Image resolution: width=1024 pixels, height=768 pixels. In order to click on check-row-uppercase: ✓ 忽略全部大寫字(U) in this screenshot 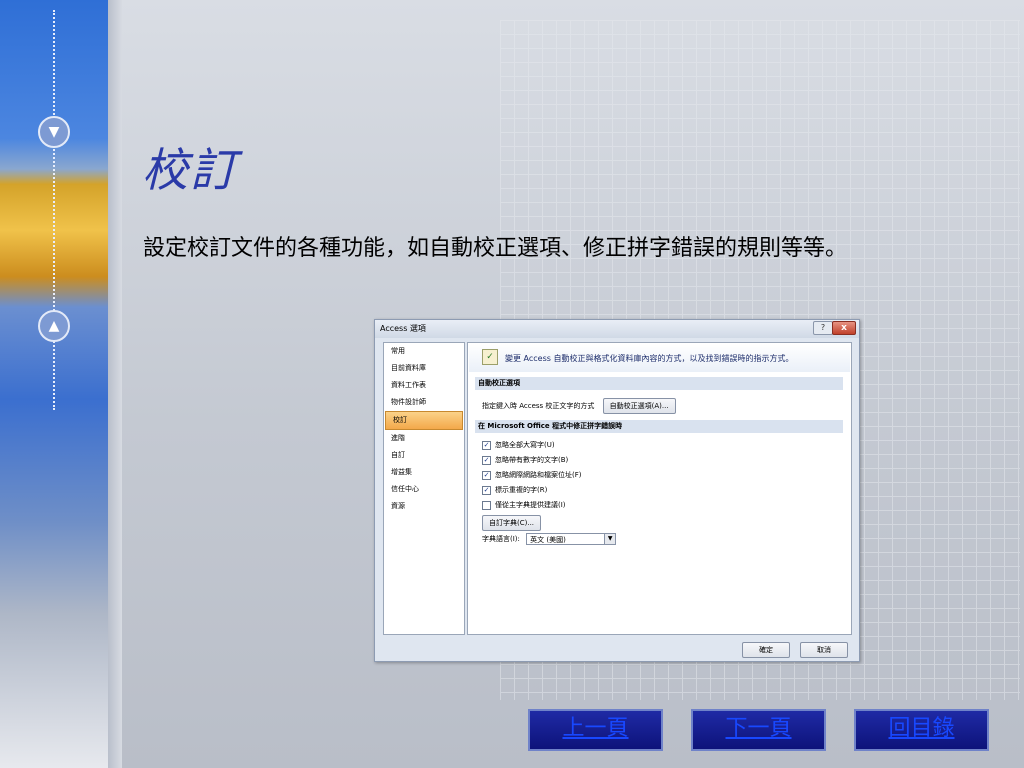, I will do `click(518, 445)`.